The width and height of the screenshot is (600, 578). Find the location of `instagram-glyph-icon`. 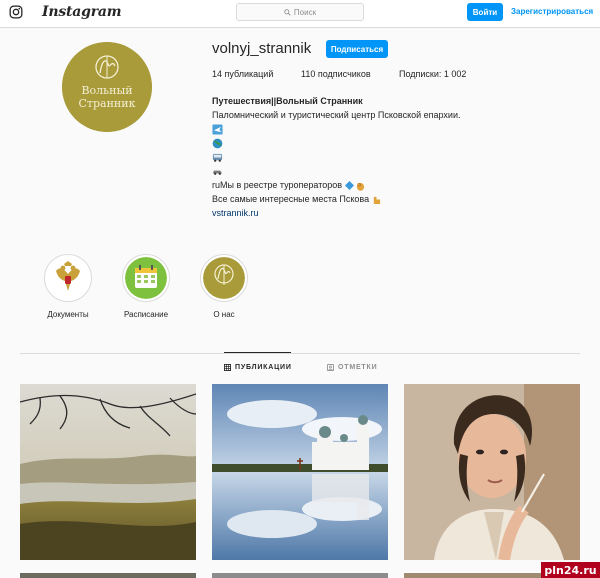

instagram-glyph-icon is located at coordinates (16, 12).